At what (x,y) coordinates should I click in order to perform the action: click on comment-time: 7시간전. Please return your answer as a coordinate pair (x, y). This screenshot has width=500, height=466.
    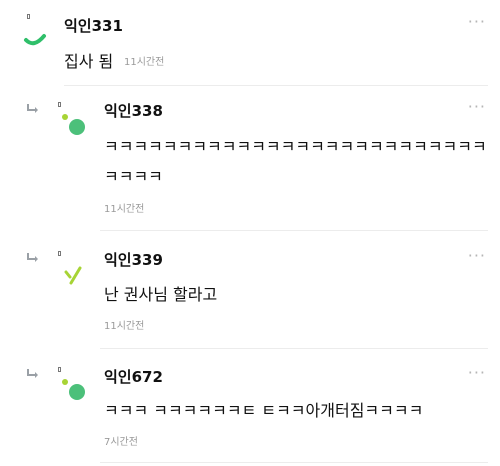
    Looking at the image, I should click on (121, 442).